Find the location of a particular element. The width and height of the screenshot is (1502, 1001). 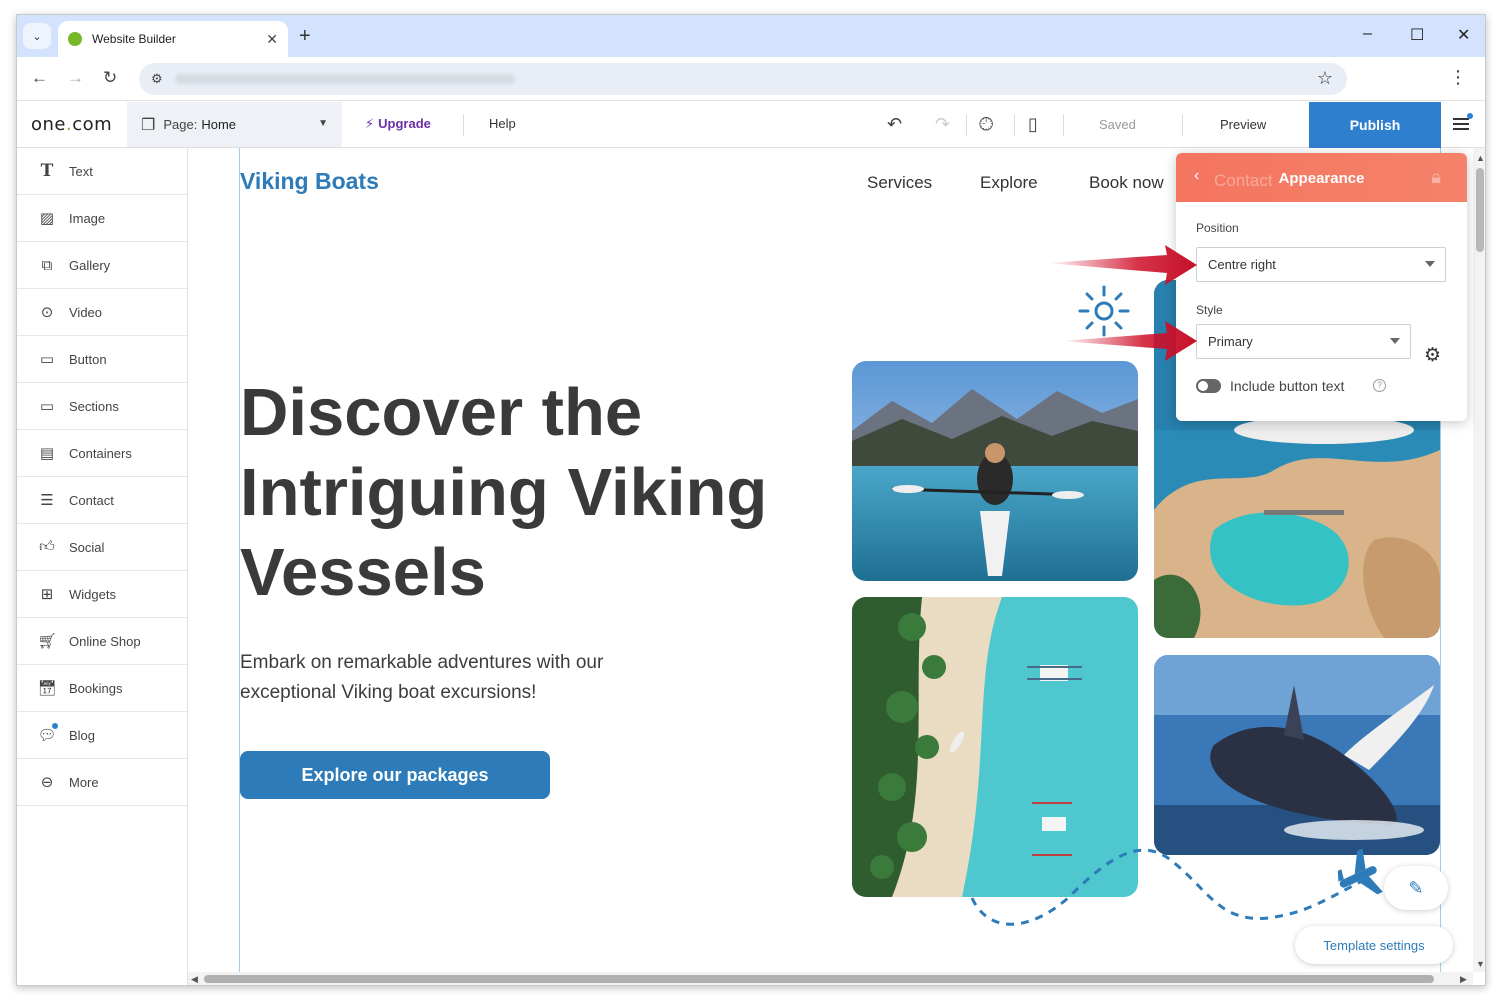

containers-icon: ▤ is located at coordinates (47, 453).